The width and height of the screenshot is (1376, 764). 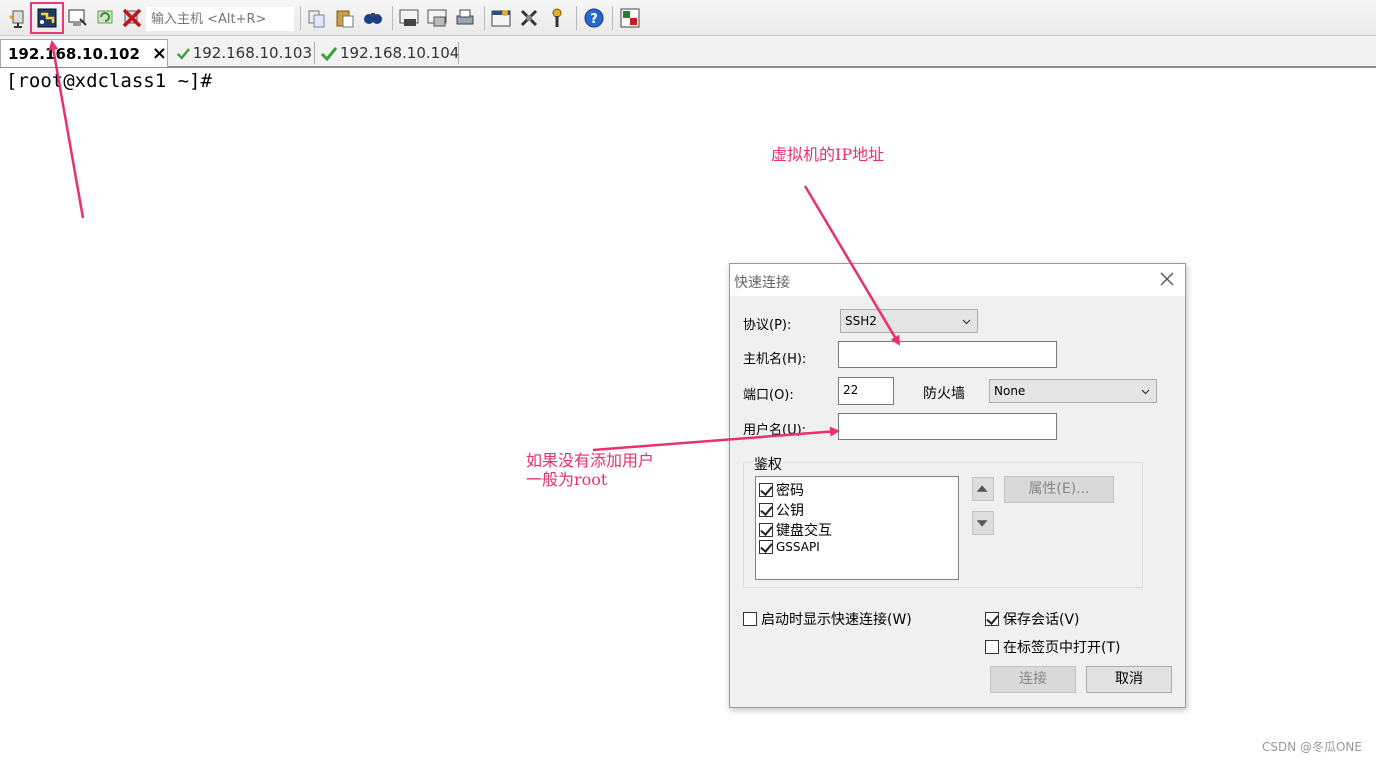 I want to click on reconnect-icon, so click(x=105, y=18).